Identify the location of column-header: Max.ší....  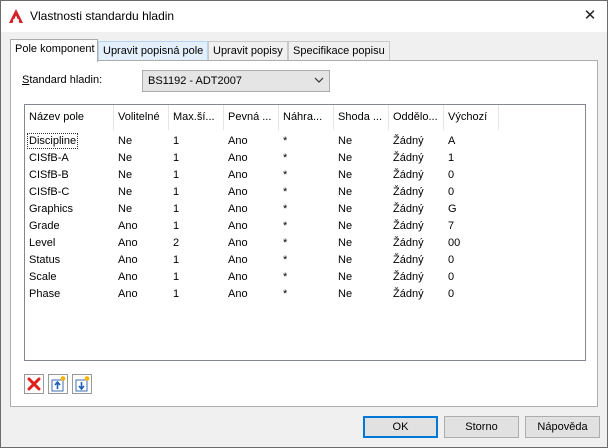
(196, 117).